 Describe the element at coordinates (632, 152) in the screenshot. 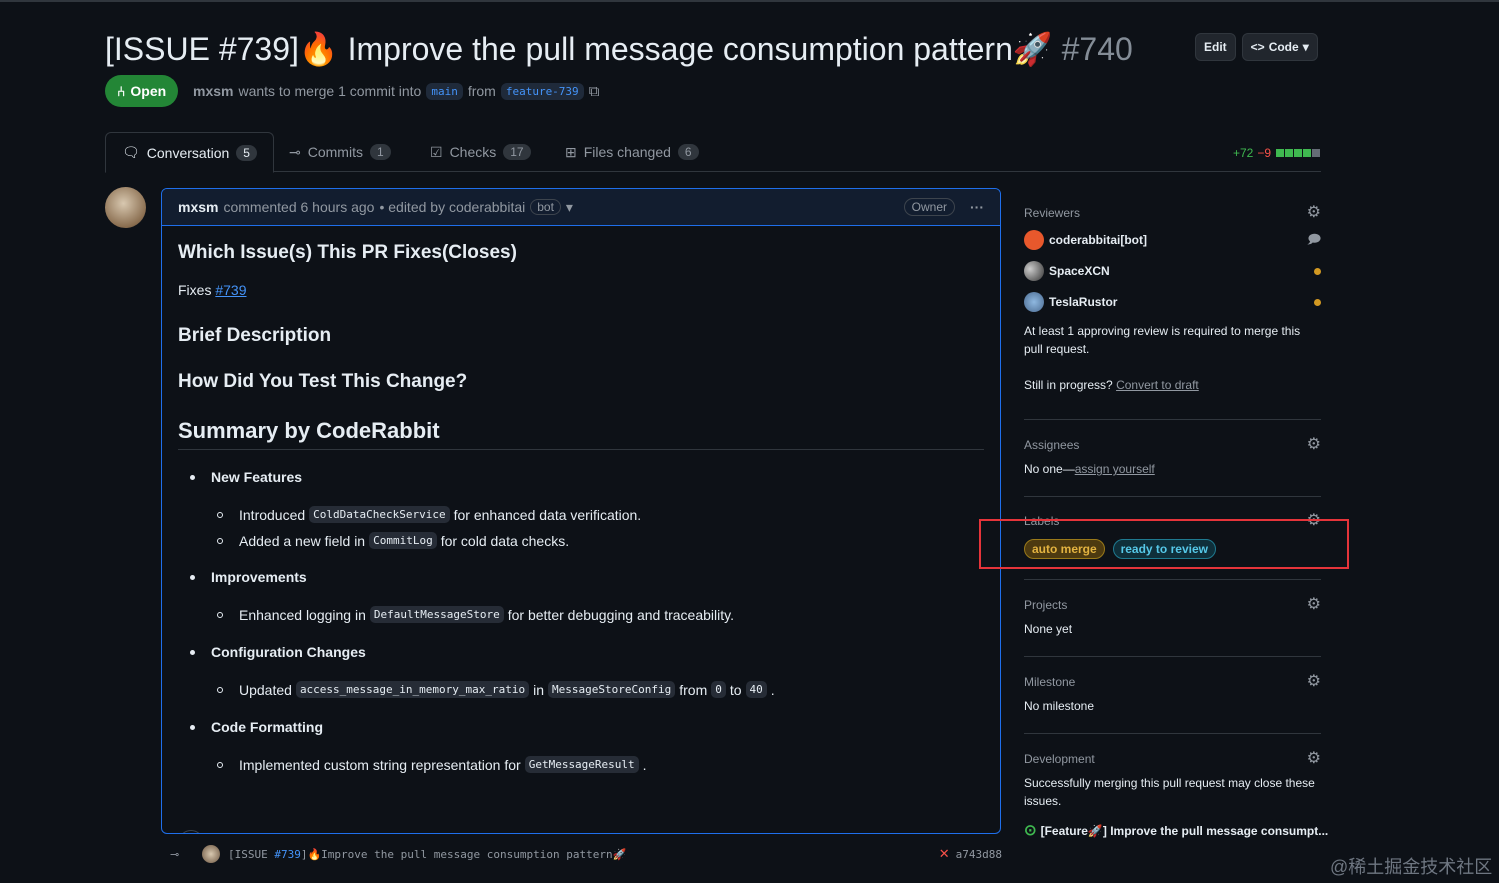

I see `tab-files-changed: ⊞ Files changed 6` at that location.